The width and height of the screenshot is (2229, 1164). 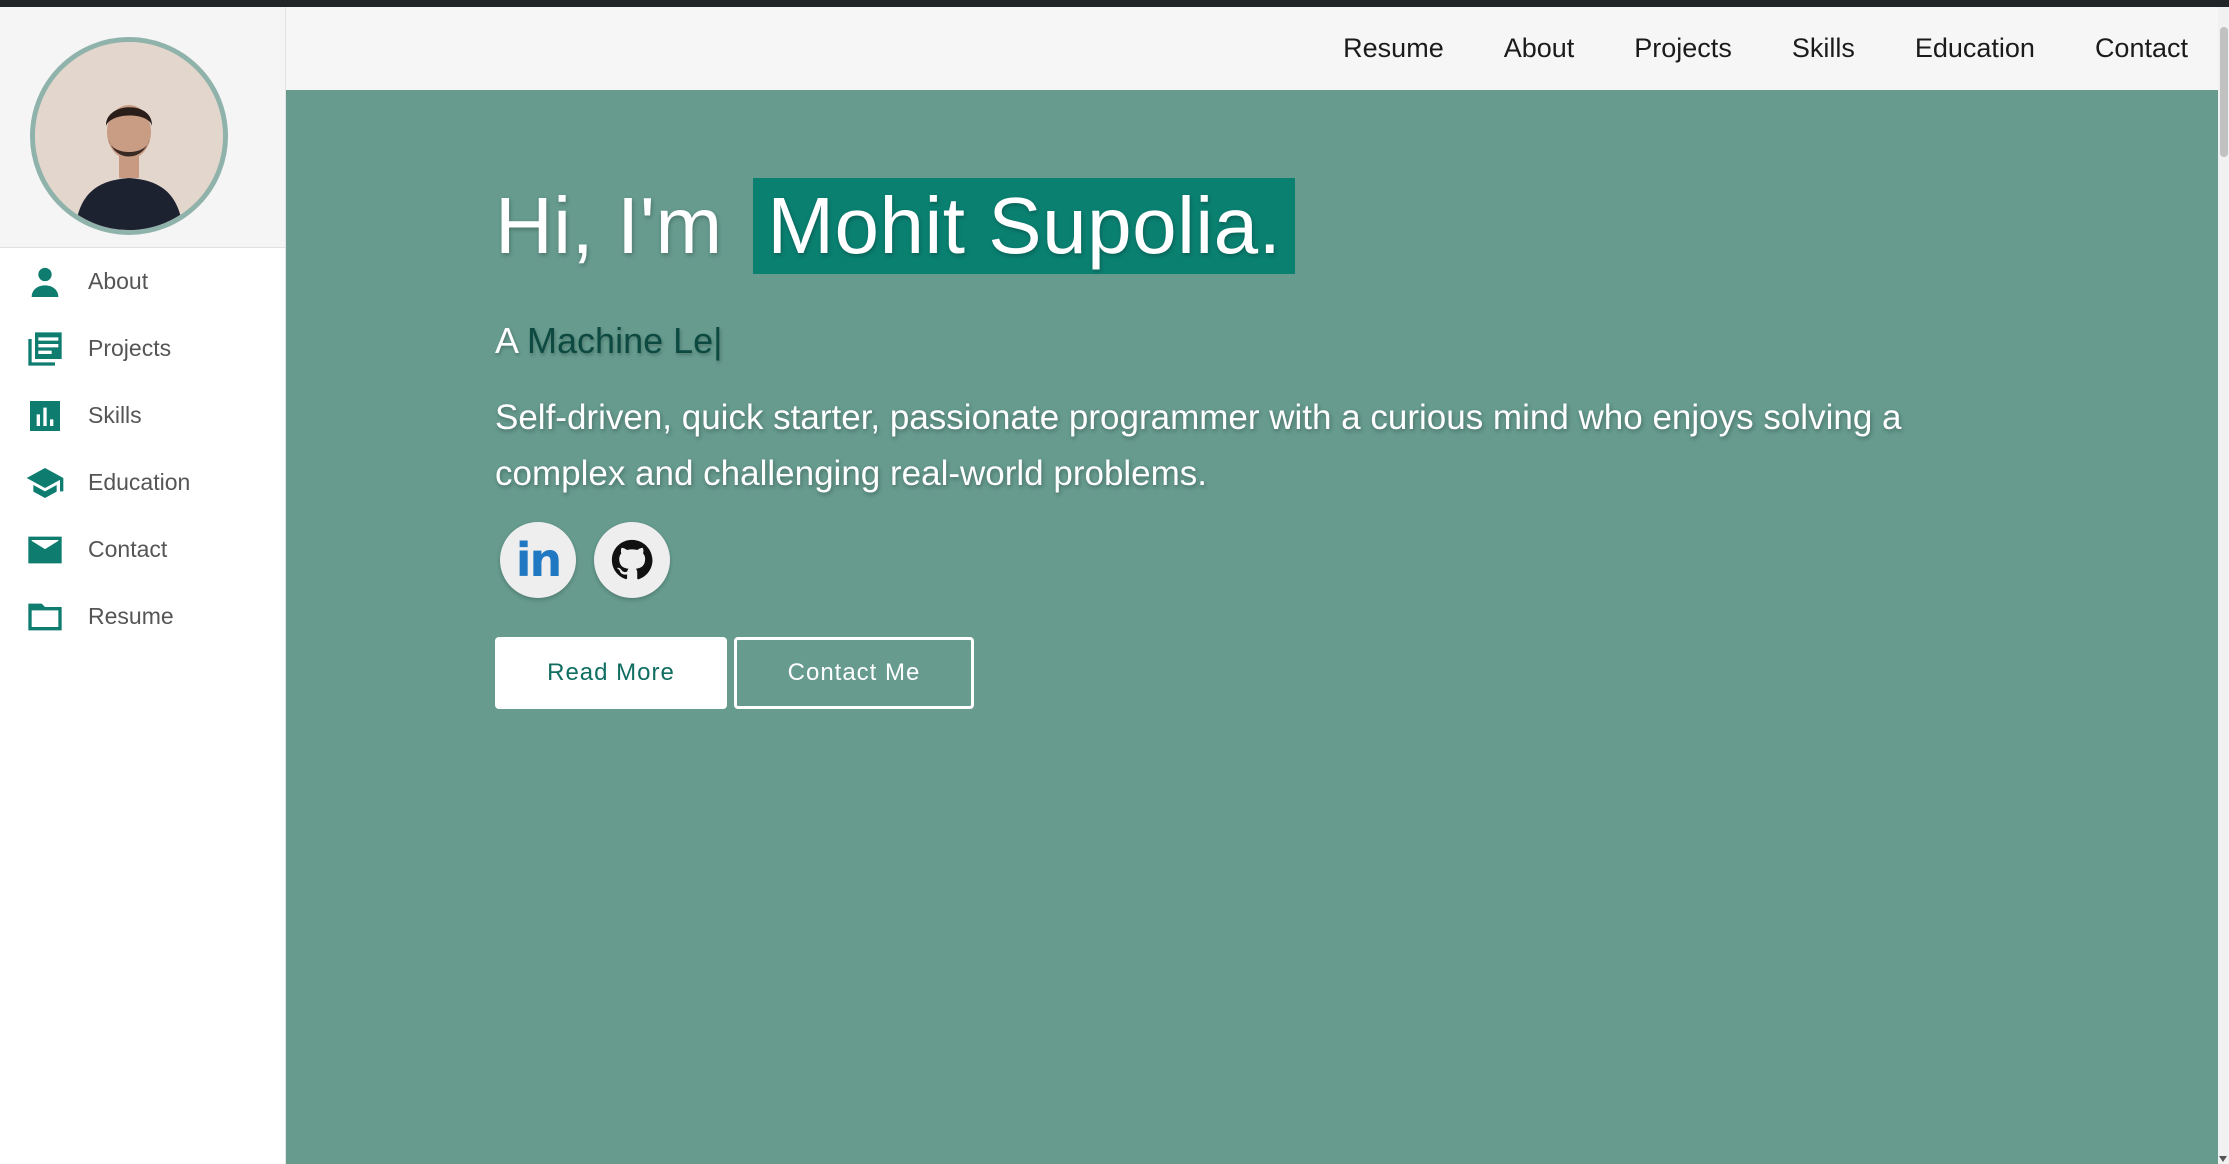 I want to click on read-more-button: Read More, so click(x=611, y=673).